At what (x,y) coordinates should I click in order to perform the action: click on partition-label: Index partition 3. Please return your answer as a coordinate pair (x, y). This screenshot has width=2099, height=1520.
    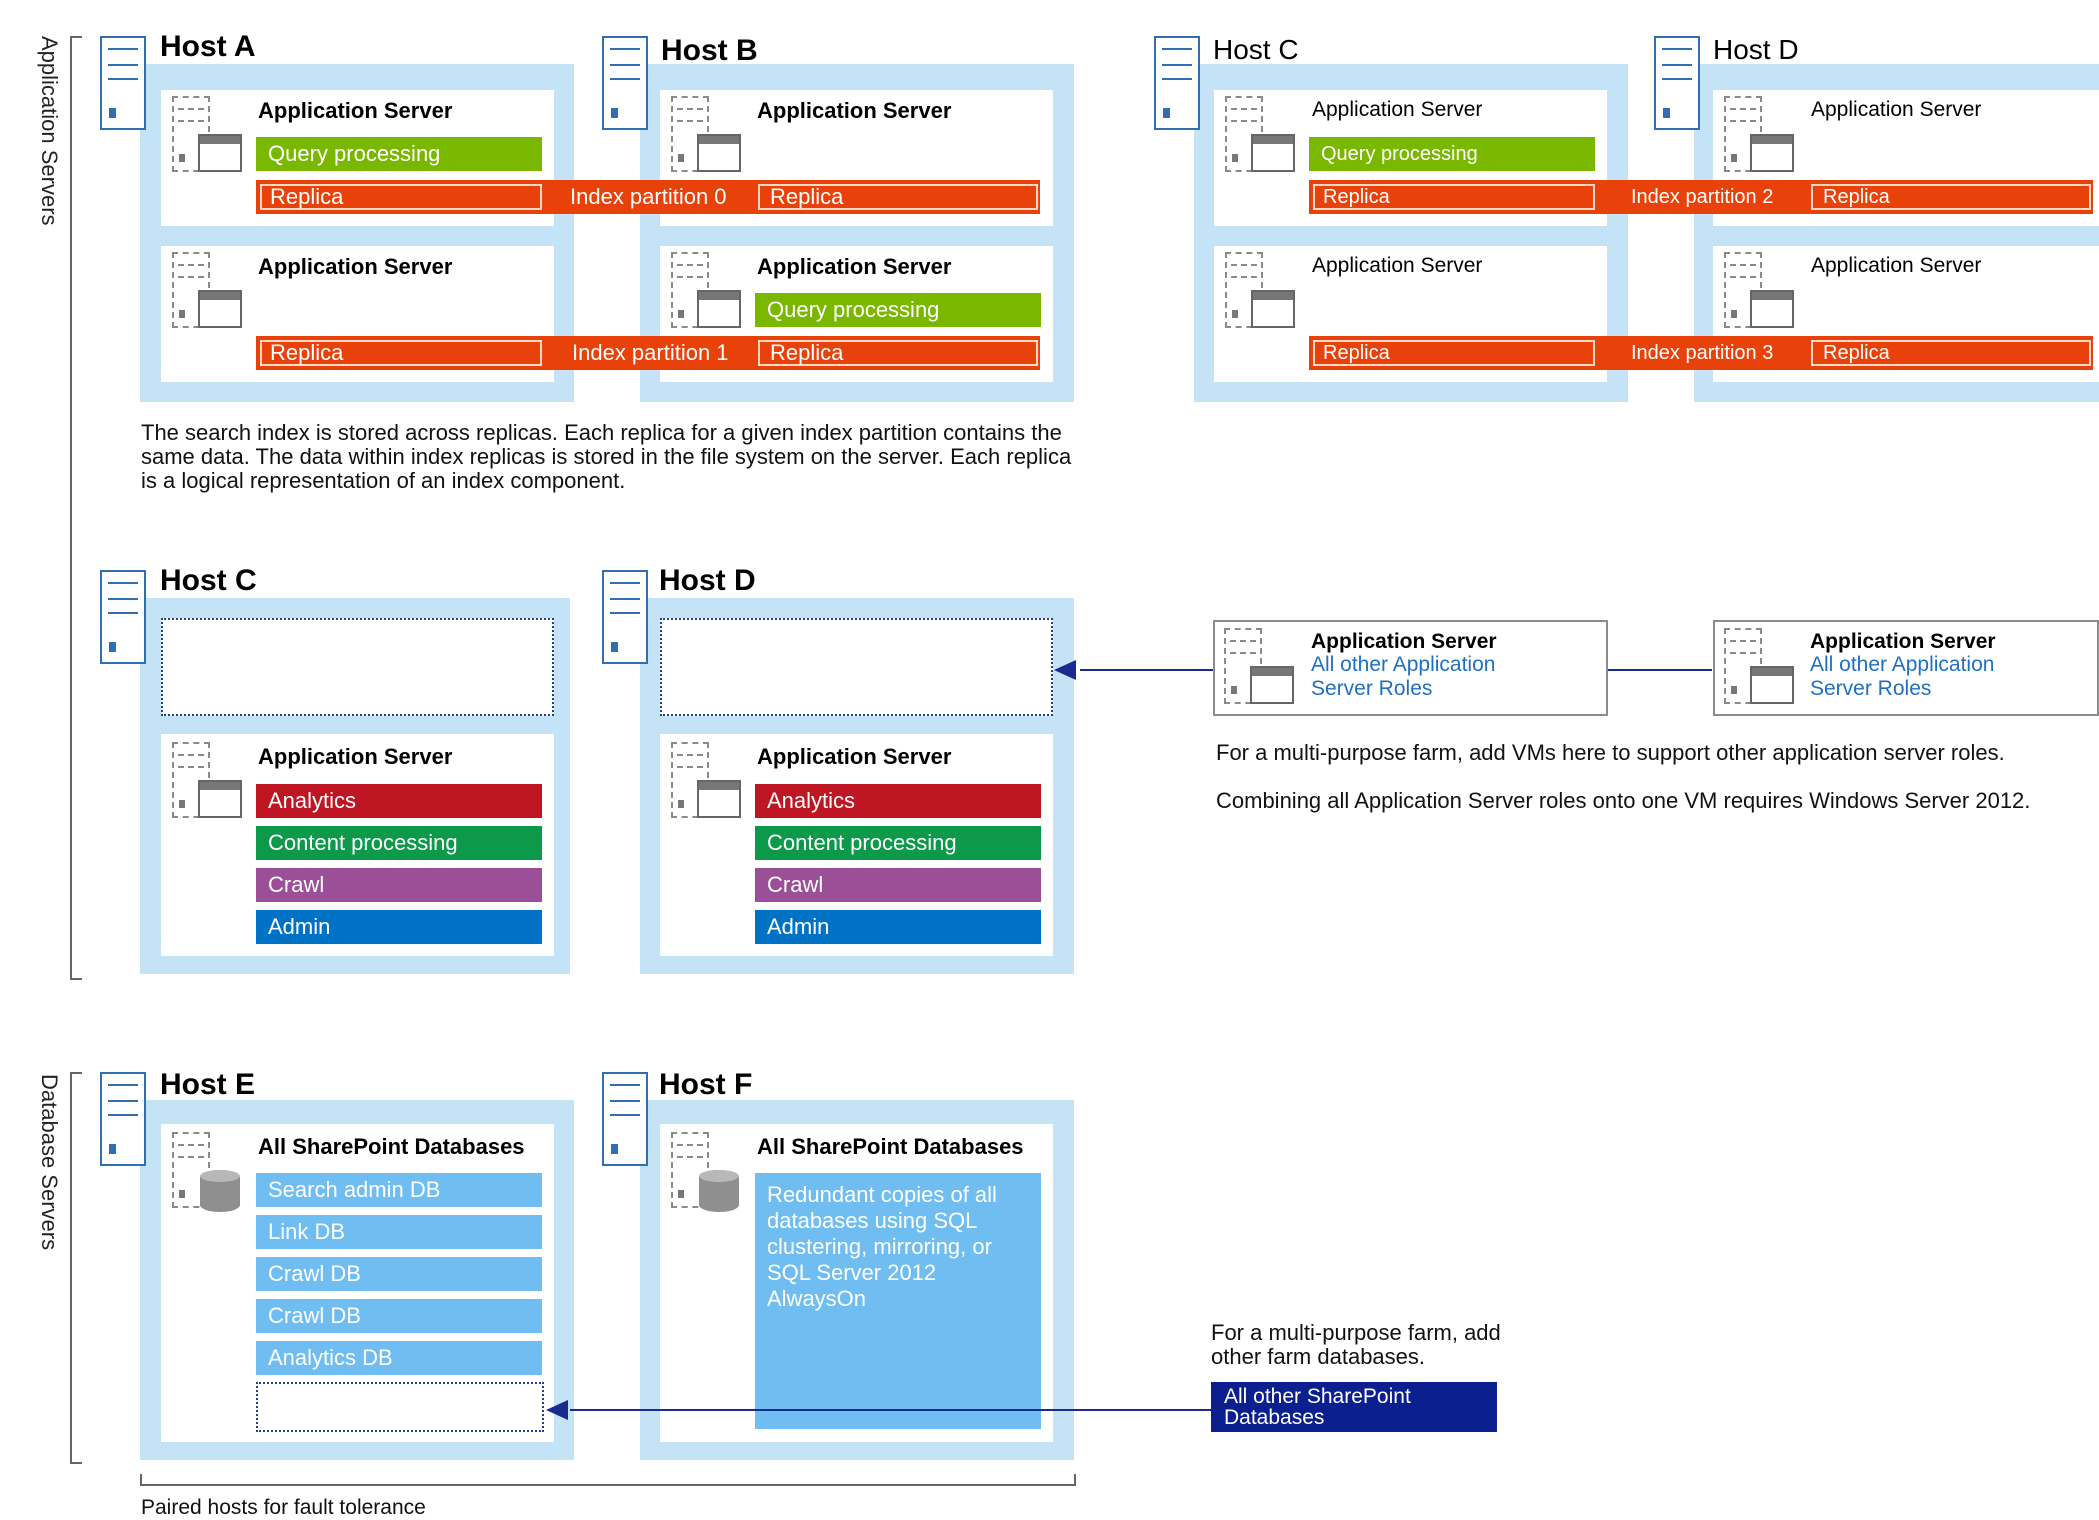
    Looking at the image, I should click on (1702, 353).